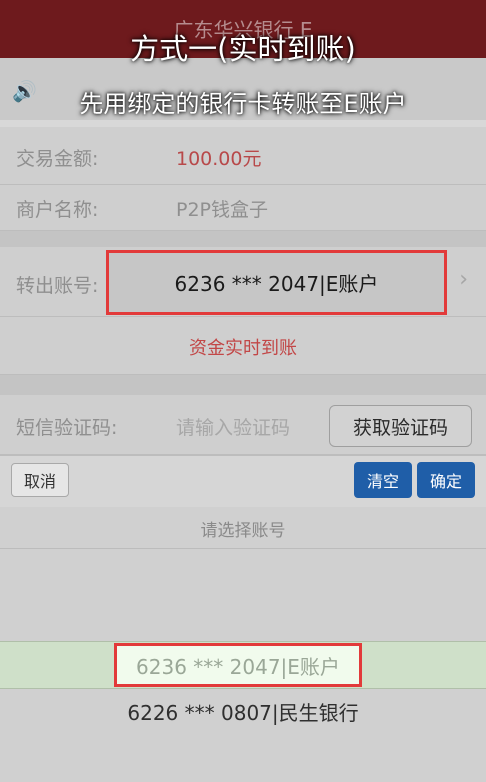 The image size is (486, 782). I want to click on sms-input: 请输入验证码, so click(233, 426).